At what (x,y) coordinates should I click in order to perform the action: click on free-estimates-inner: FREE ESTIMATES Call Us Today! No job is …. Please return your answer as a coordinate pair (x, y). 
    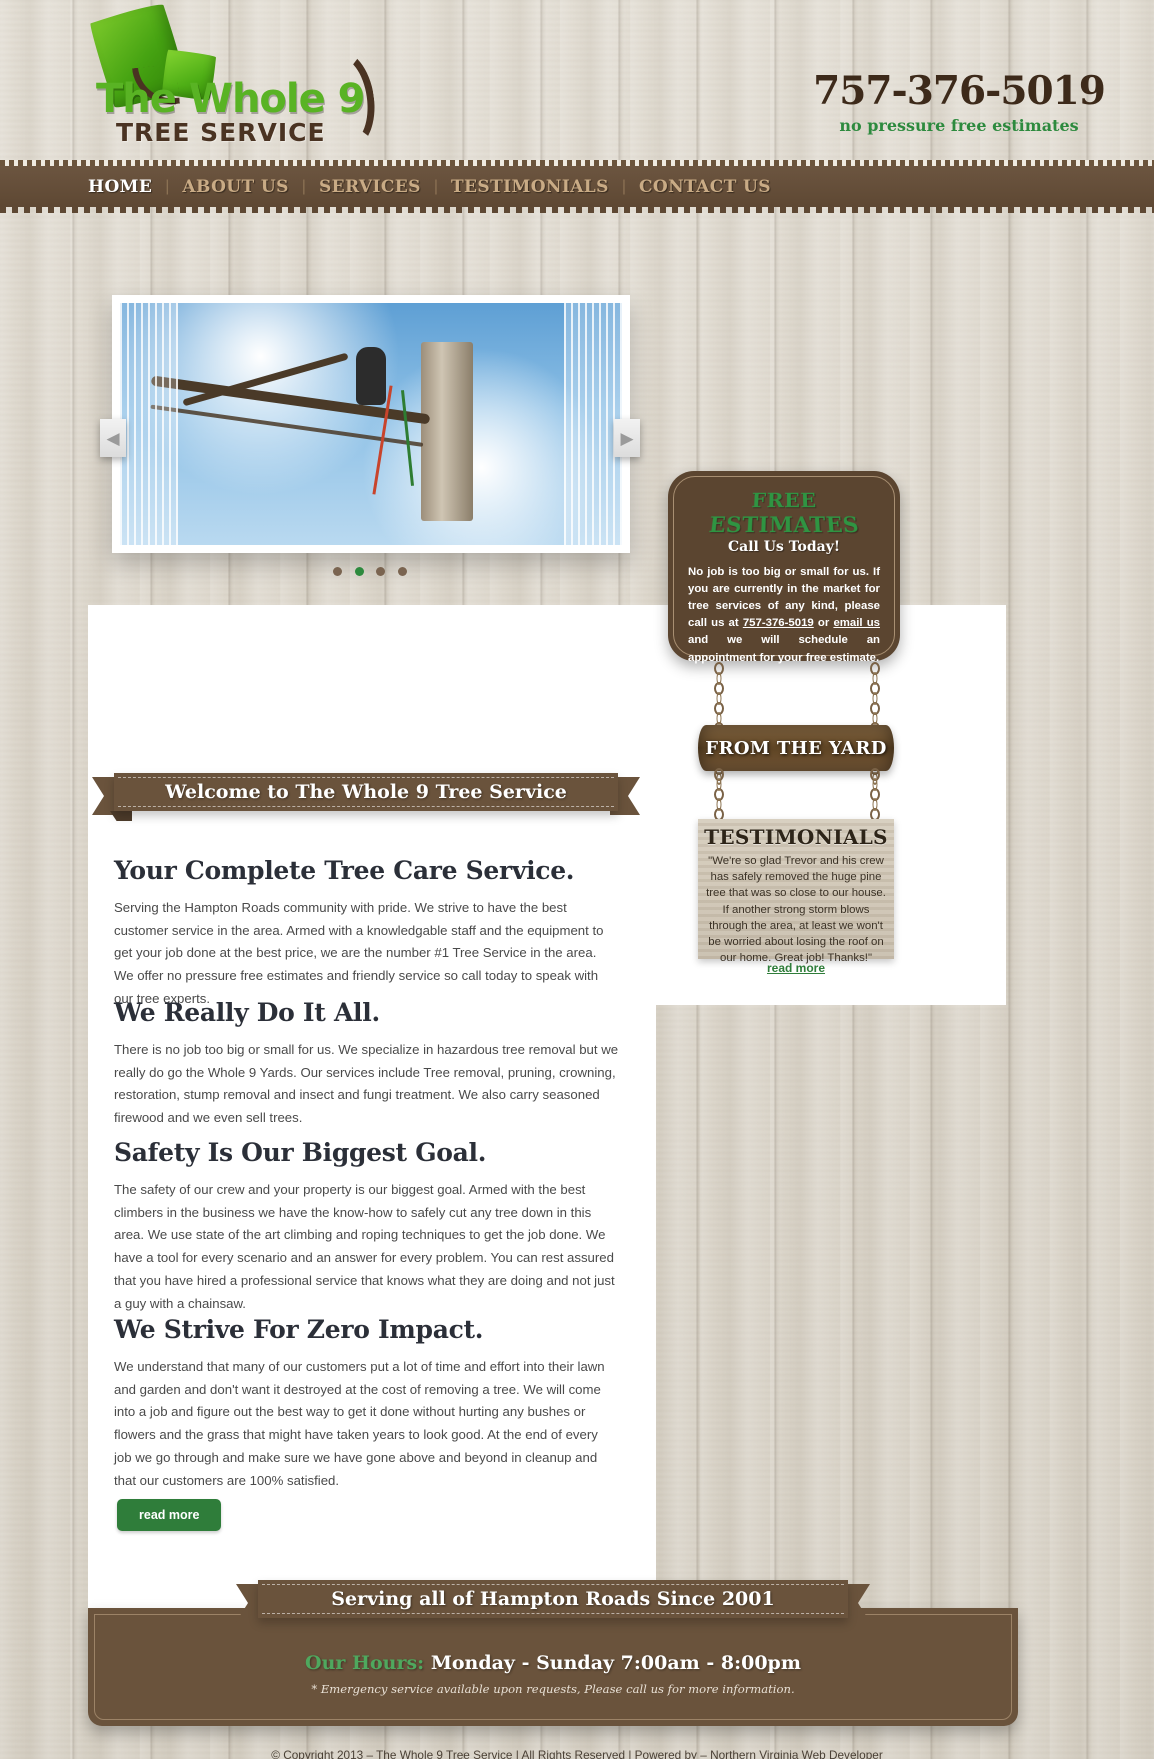
    Looking at the image, I should click on (784, 570).